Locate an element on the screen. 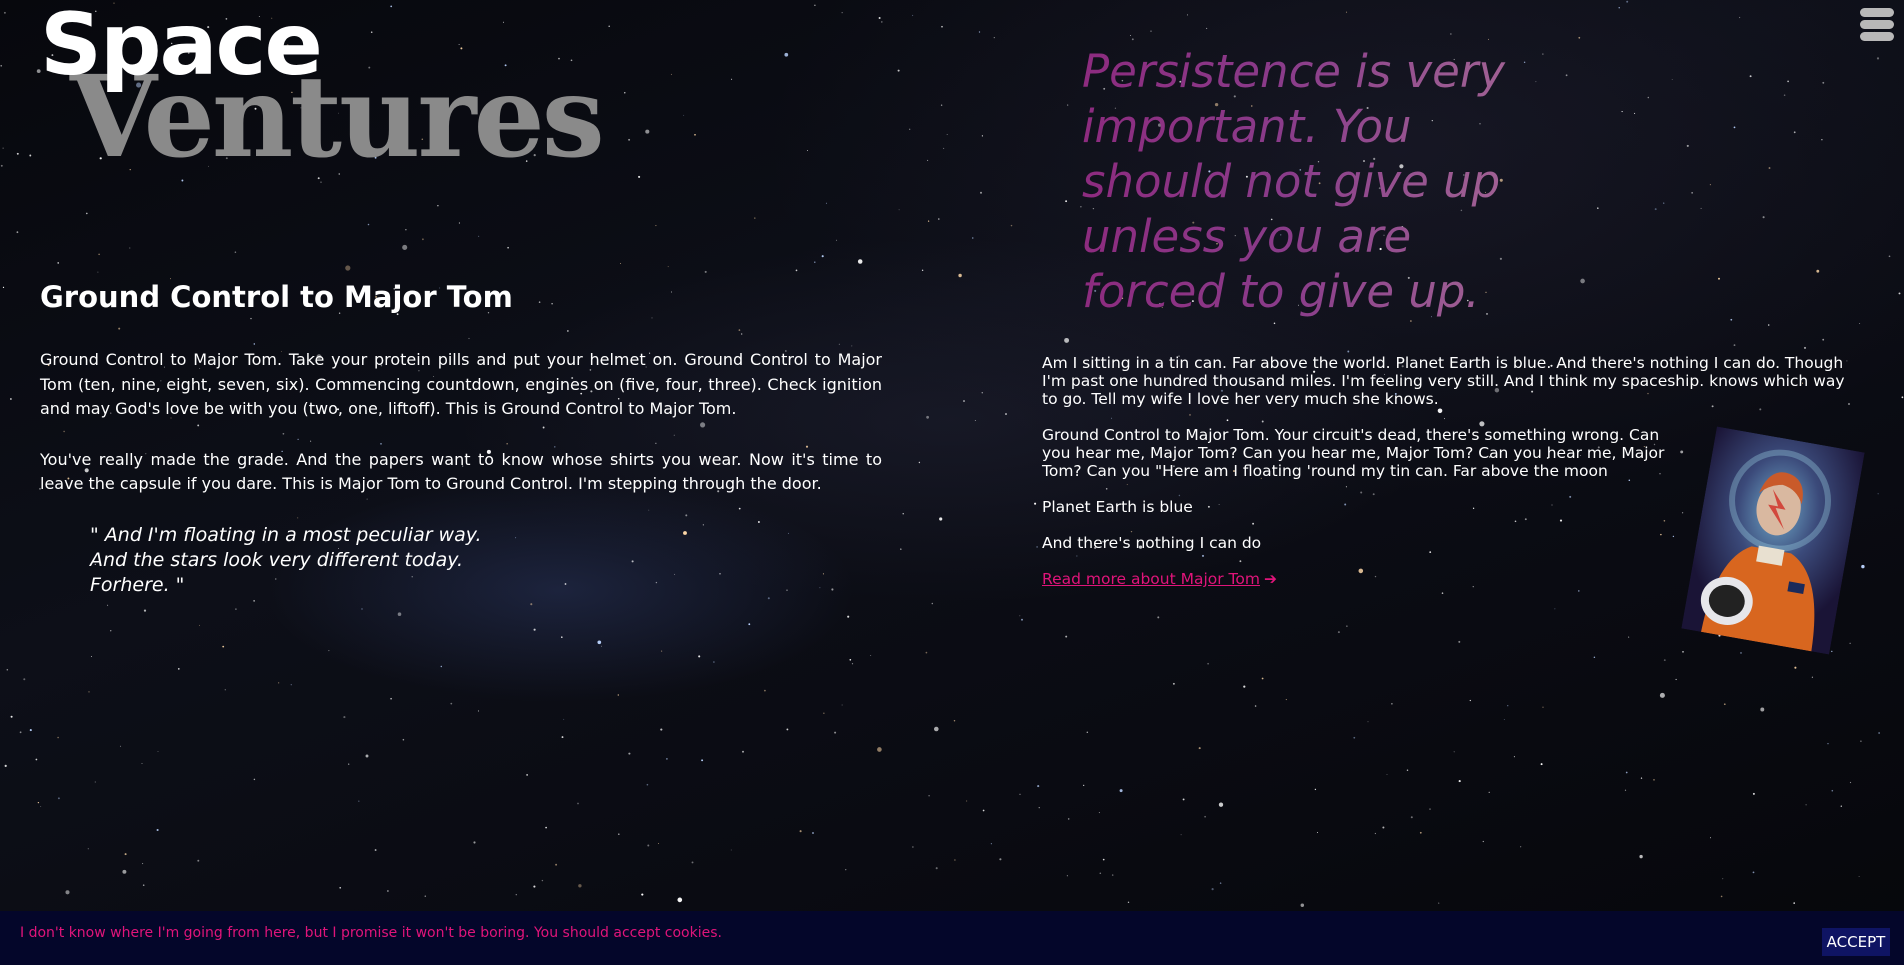 The height and width of the screenshot is (965, 1904). quote-line: Forhere. " is located at coordinates (137, 584).